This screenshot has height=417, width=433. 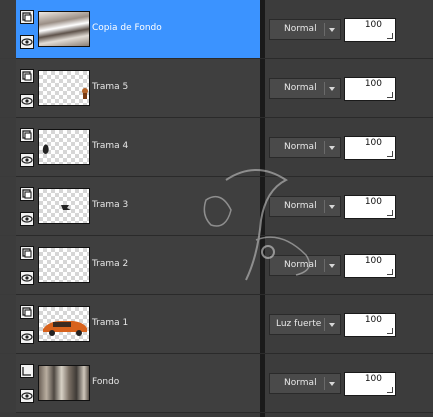 I want to click on layer-row-trama-5: Trama 5 Normal 100, so click(x=216, y=88).